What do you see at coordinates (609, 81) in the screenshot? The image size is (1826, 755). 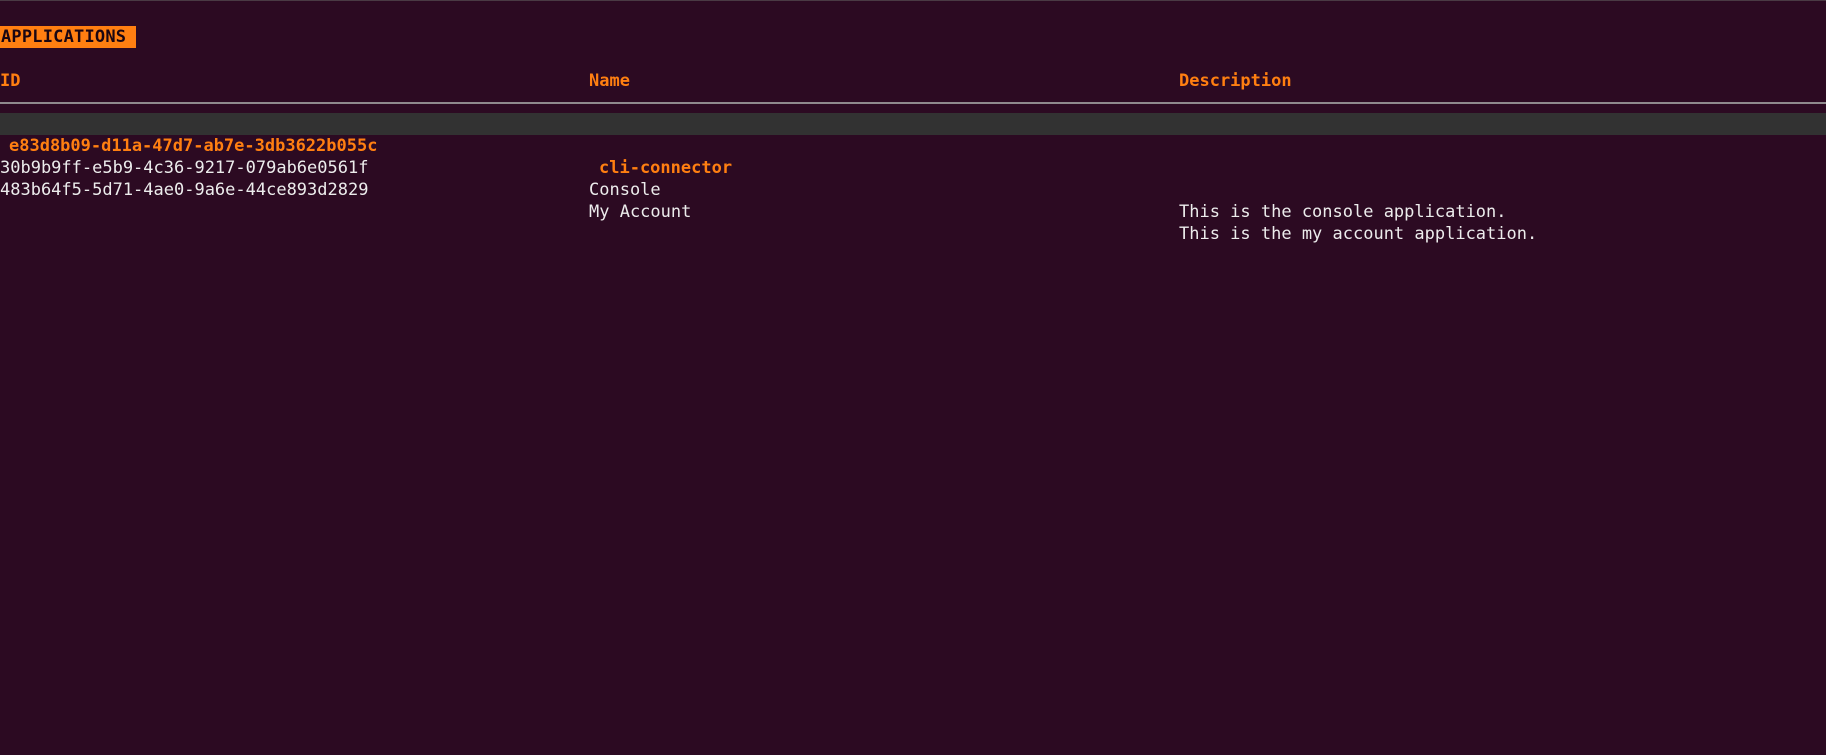 I see `column-header-name: Name` at bounding box center [609, 81].